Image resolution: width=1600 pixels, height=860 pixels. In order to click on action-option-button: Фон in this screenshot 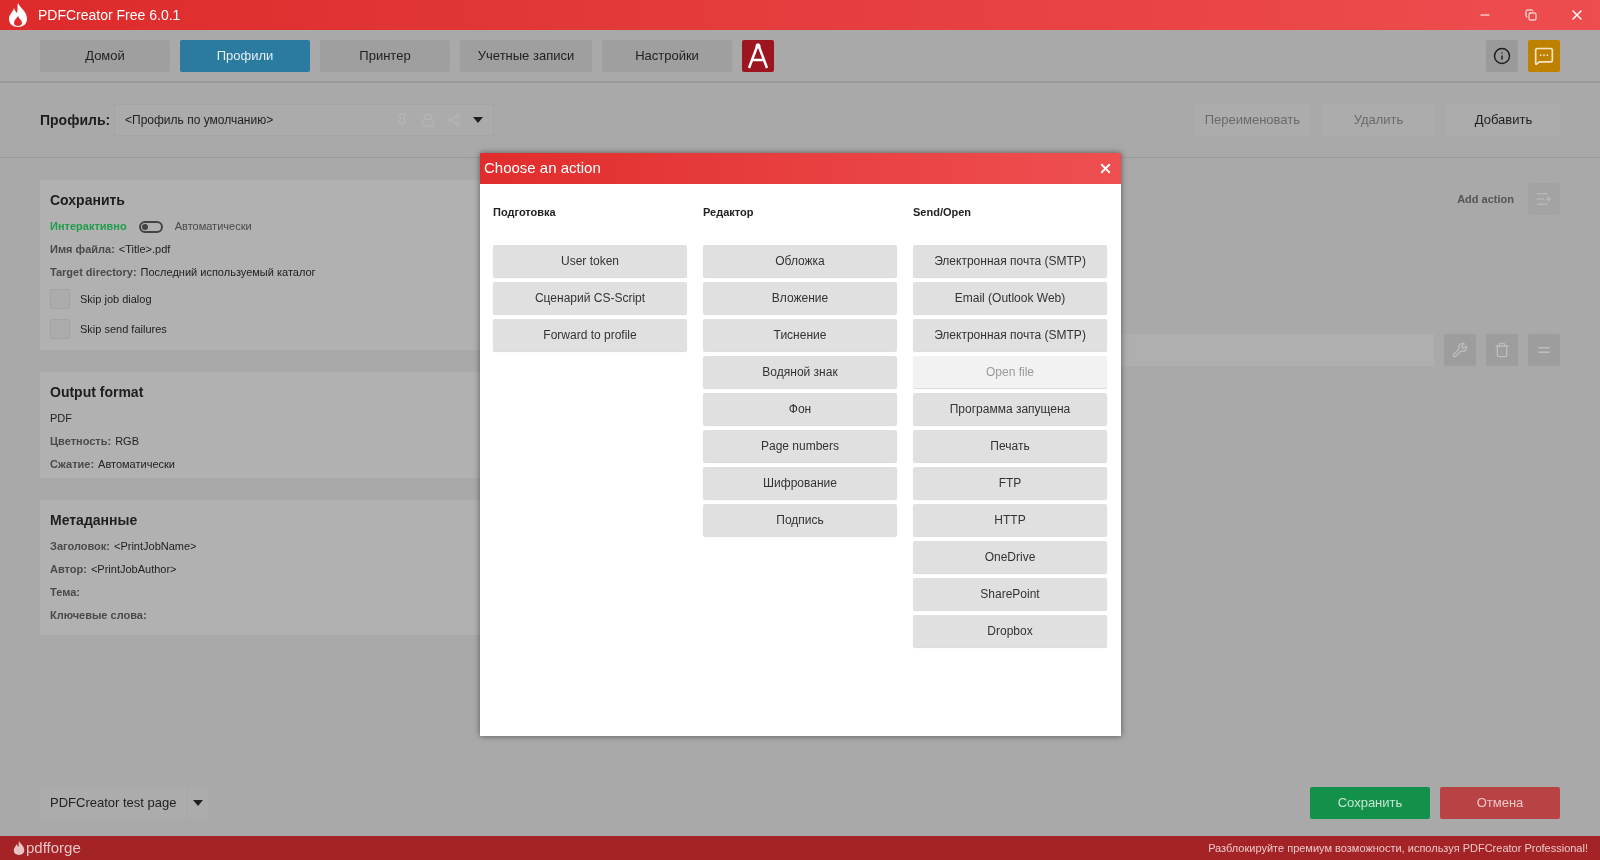, I will do `click(800, 409)`.